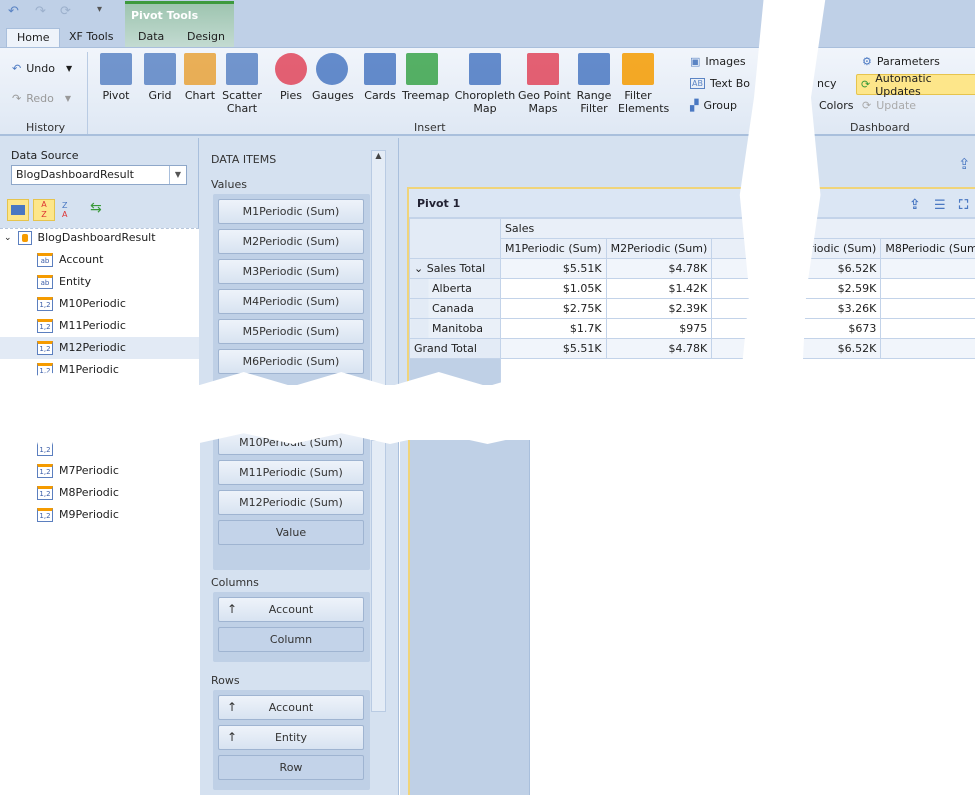 The width and height of the screenshot is (975, 795). Describe the element at coordinates (544, 84) in the screenshot. I see `insert-geo-point-map-button: Geo Point Maps` at that location.